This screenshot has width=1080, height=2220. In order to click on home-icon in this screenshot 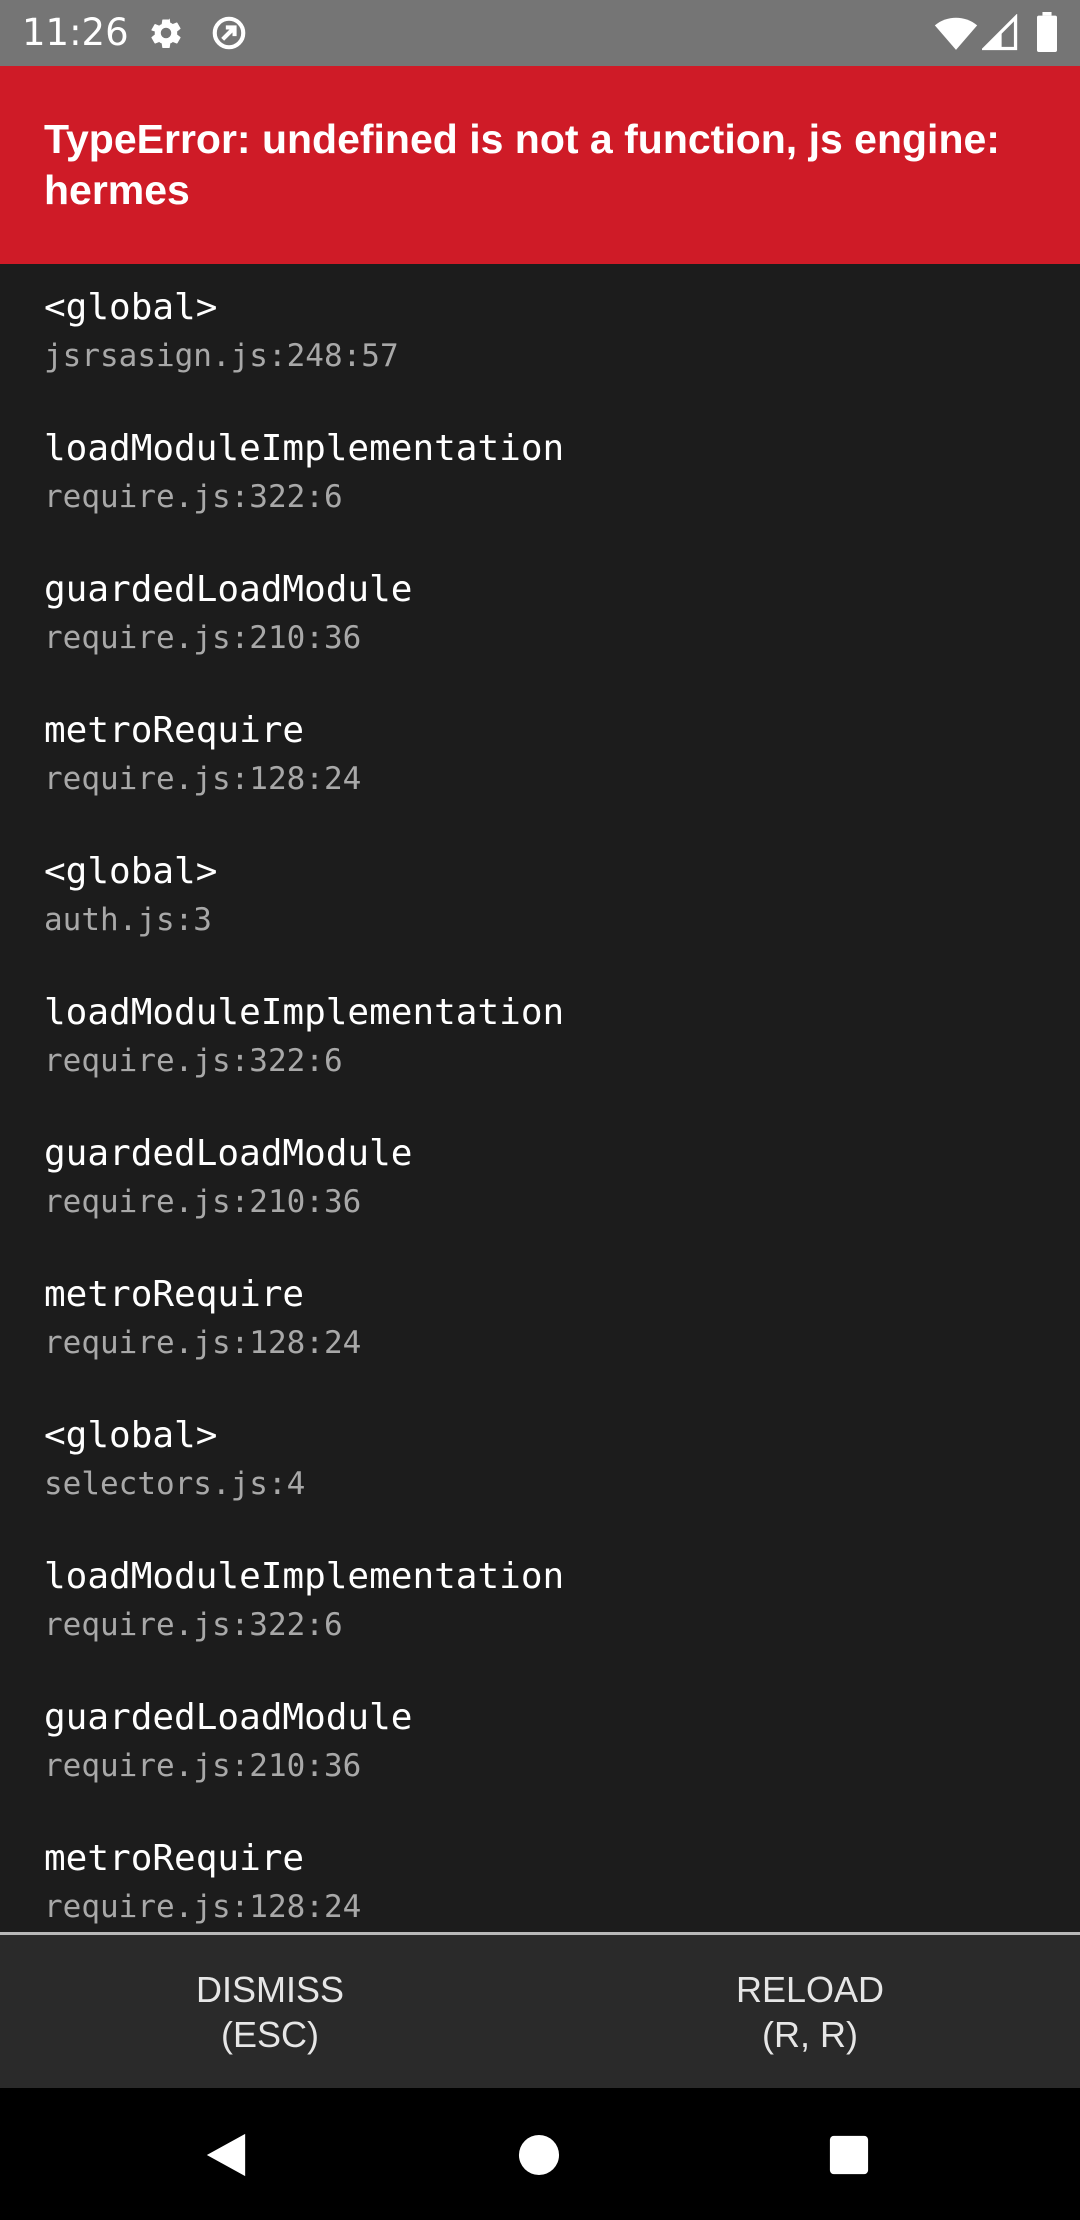, I will do `click(539, 2155)`.